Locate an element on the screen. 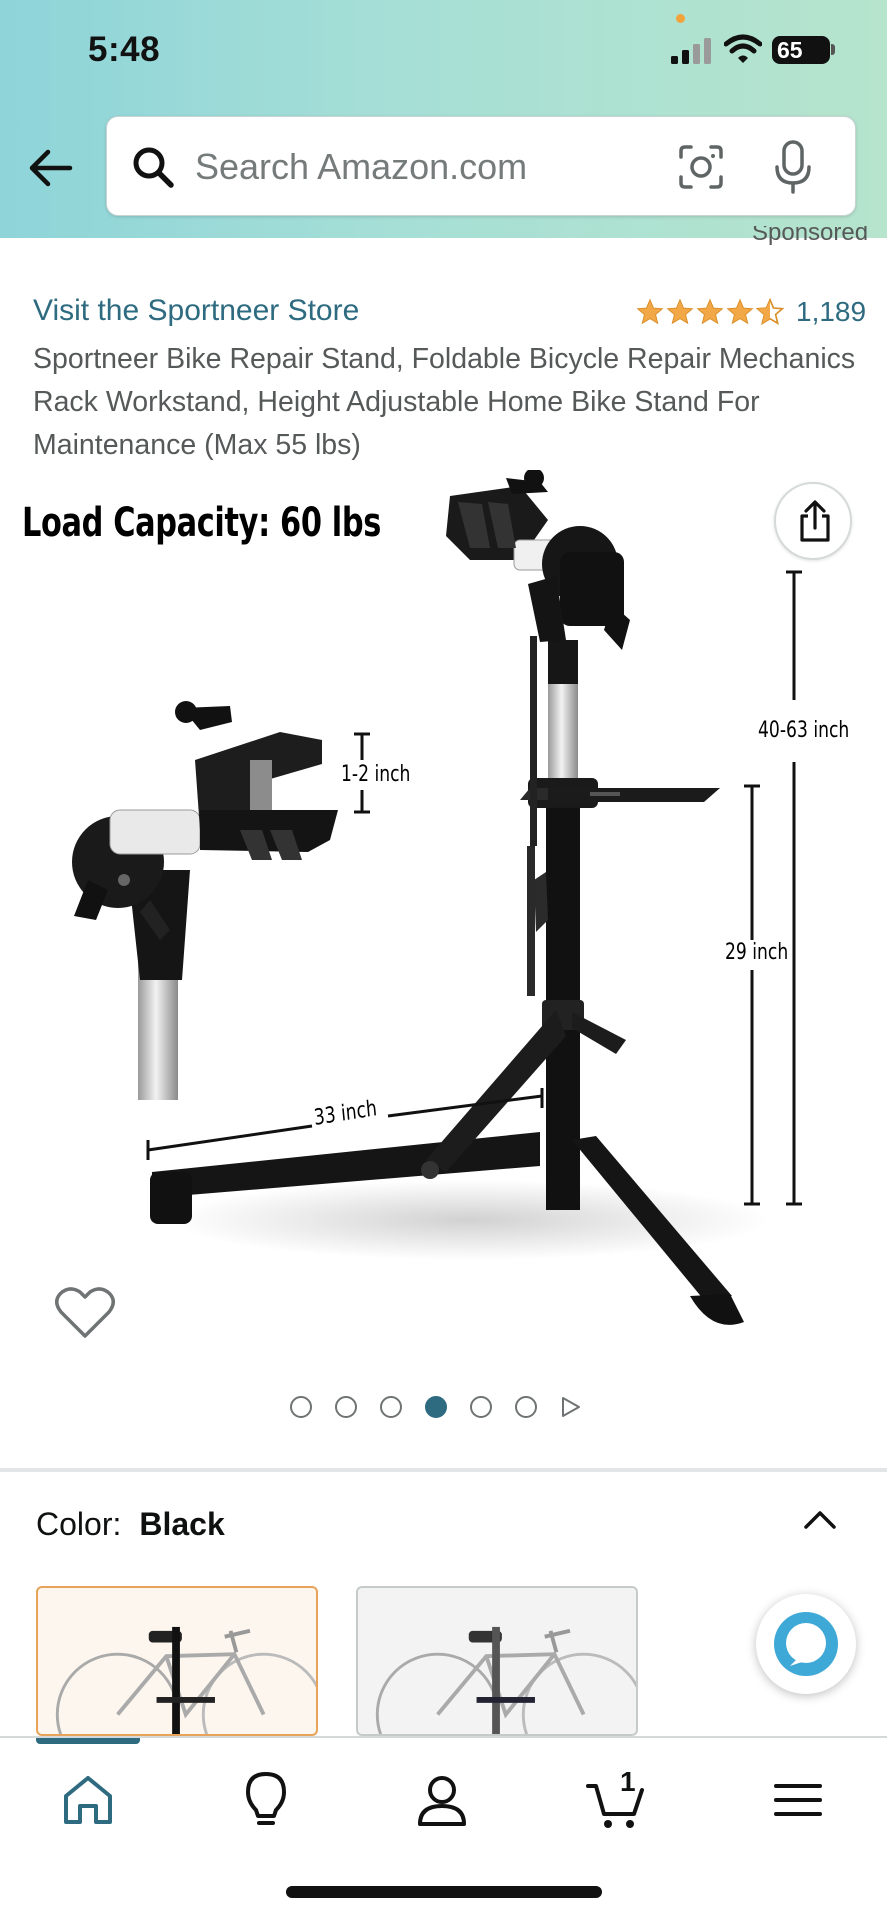 The height and width of the screenshot is (1920, 887). color-swatch-black is located at coordinates (177, 1661).